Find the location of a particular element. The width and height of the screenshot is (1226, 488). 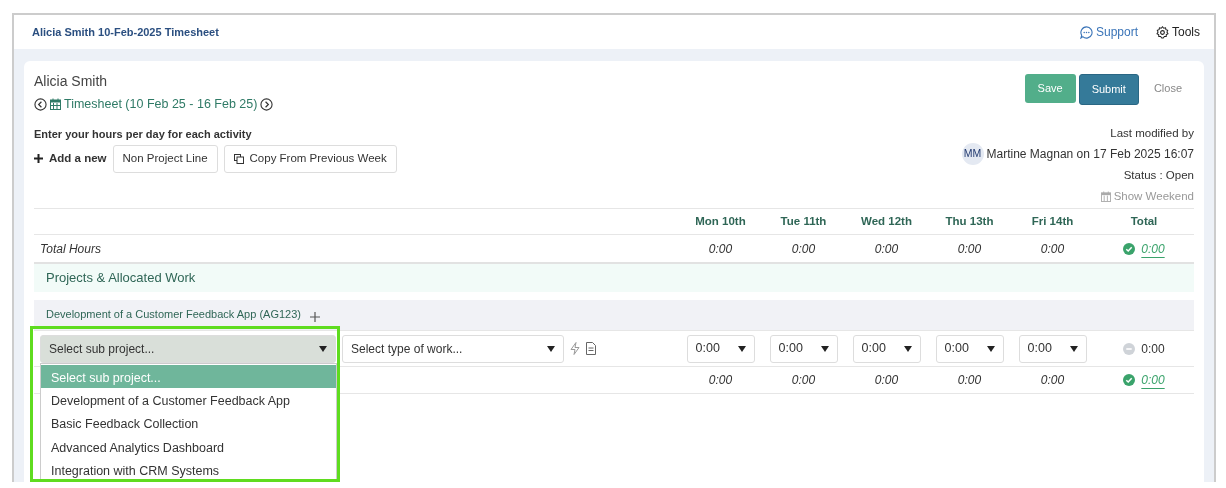

lightning-icon is located at coordinates (575, 348).